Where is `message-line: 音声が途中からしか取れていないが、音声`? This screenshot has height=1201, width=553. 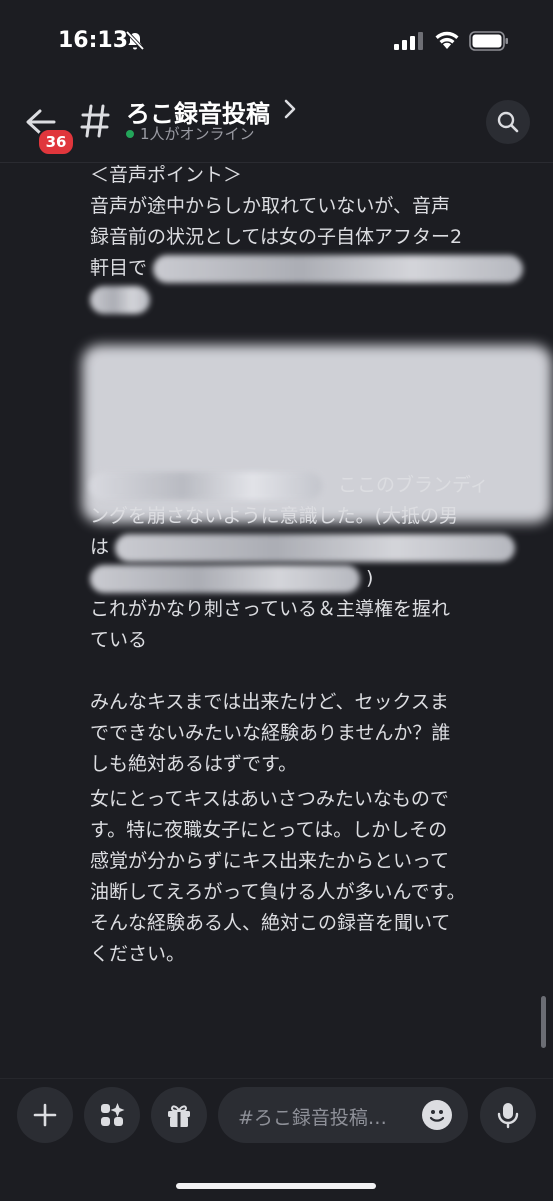 message-line: 音声が途中からしか取れていないが、音声 is located at coordinates (270, 206).